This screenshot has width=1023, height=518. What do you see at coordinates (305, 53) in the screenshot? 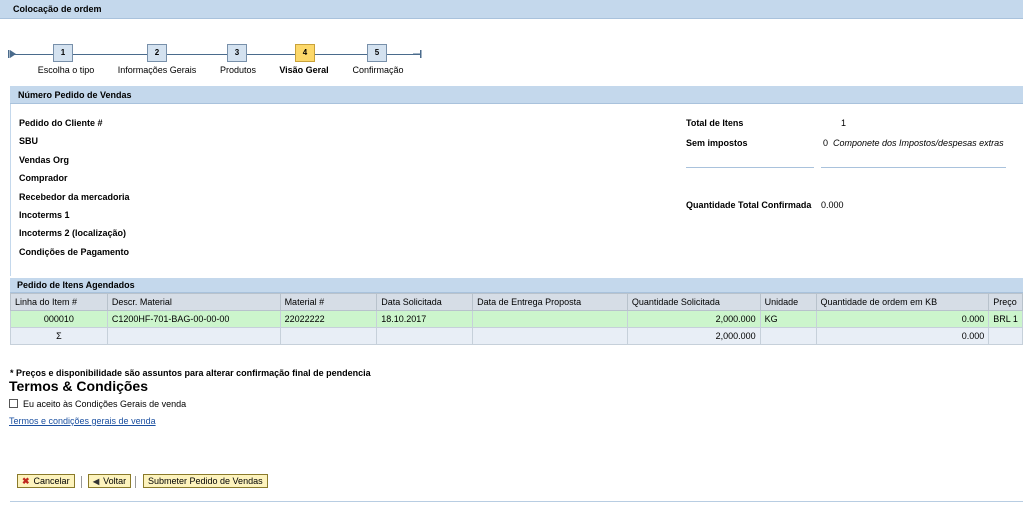
I see `roadmap-step-4: 4` at bounding box center [305, 53].